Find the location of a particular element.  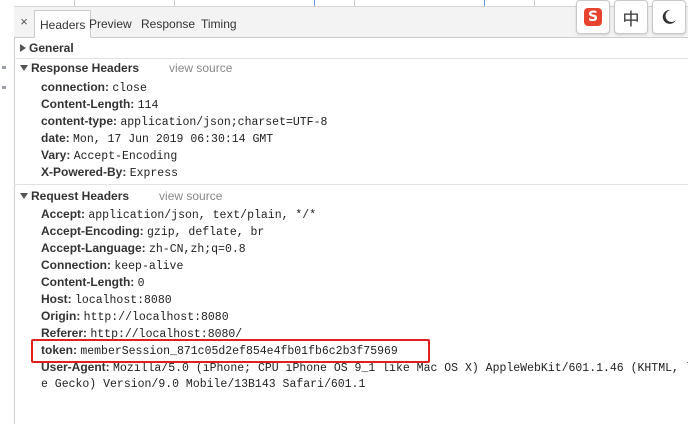

header-value: Express is located at coordinates (154, 173).